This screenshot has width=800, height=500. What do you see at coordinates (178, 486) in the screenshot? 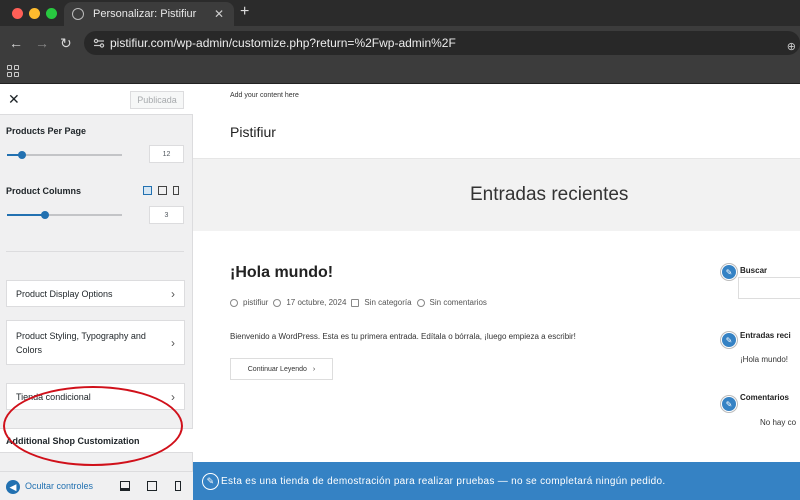
I see `mobile-preview-icon` at bounding box center [178, 486].